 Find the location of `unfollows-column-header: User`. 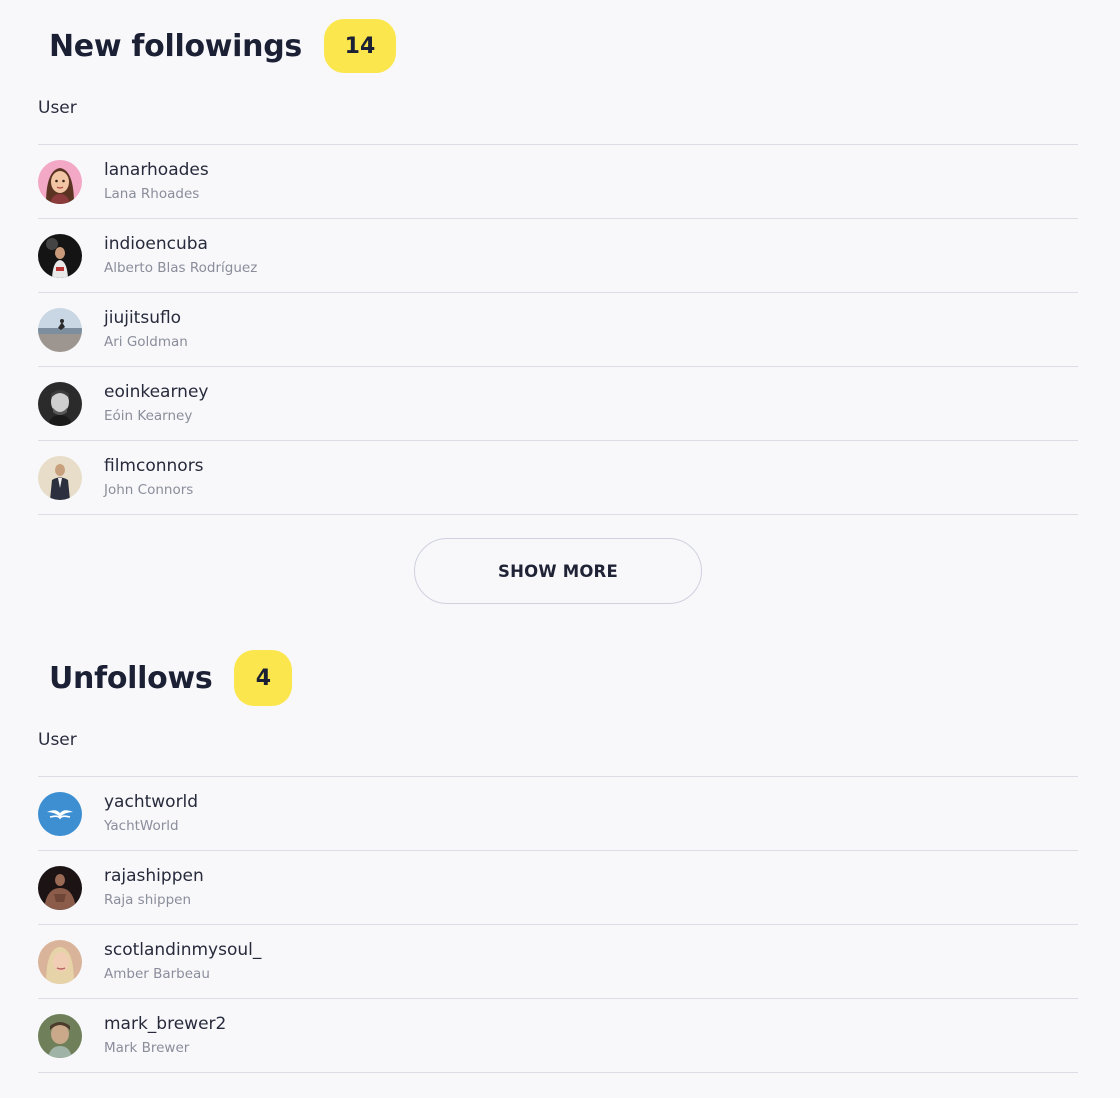

unfollows-column-header: User is located at coordinates (558, 749).